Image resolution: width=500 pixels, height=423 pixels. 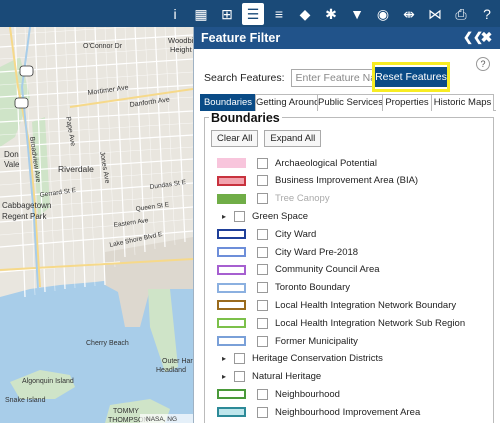 What do you see at coordinates (287, 377) in the screenshot?
I see `layer-label: Natural Heritage` at bounding box center [287, 377].